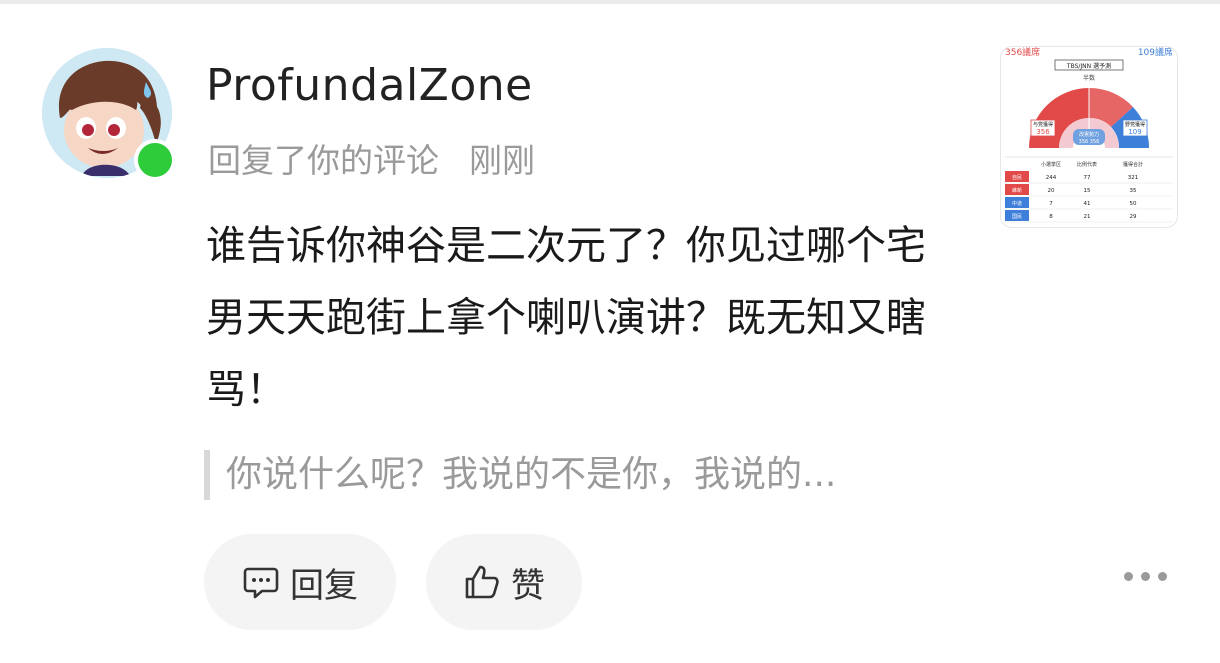 The height and width of the screenshot is (663, 1220). I want to click on thumb-table-cell: 321, so click(1133, 178).